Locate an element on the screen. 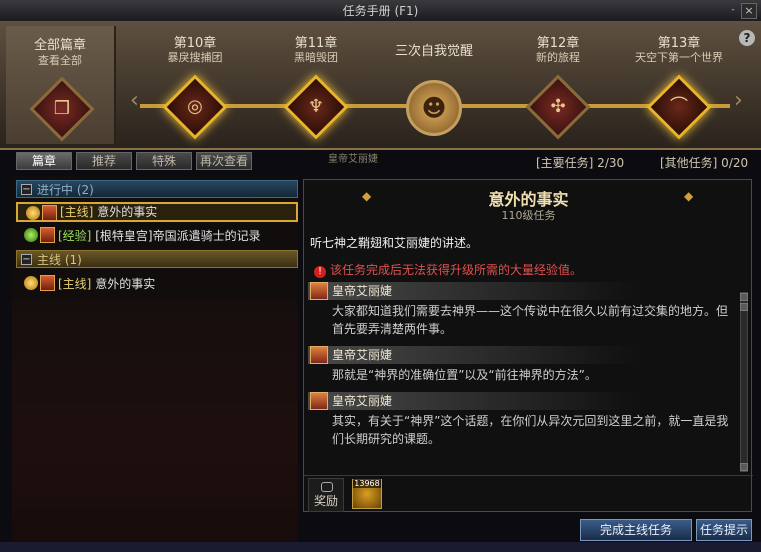  chapter-11-node: ♆ is located at coordinates (316, 107).